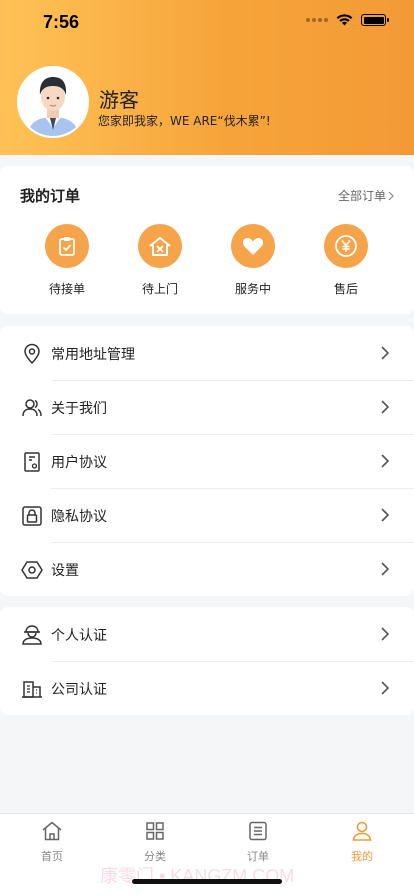  What do you see at coordinates (65, 571) in the screenshot?
I see `menu-item-label: 设置` at bounding box center [65, 571].